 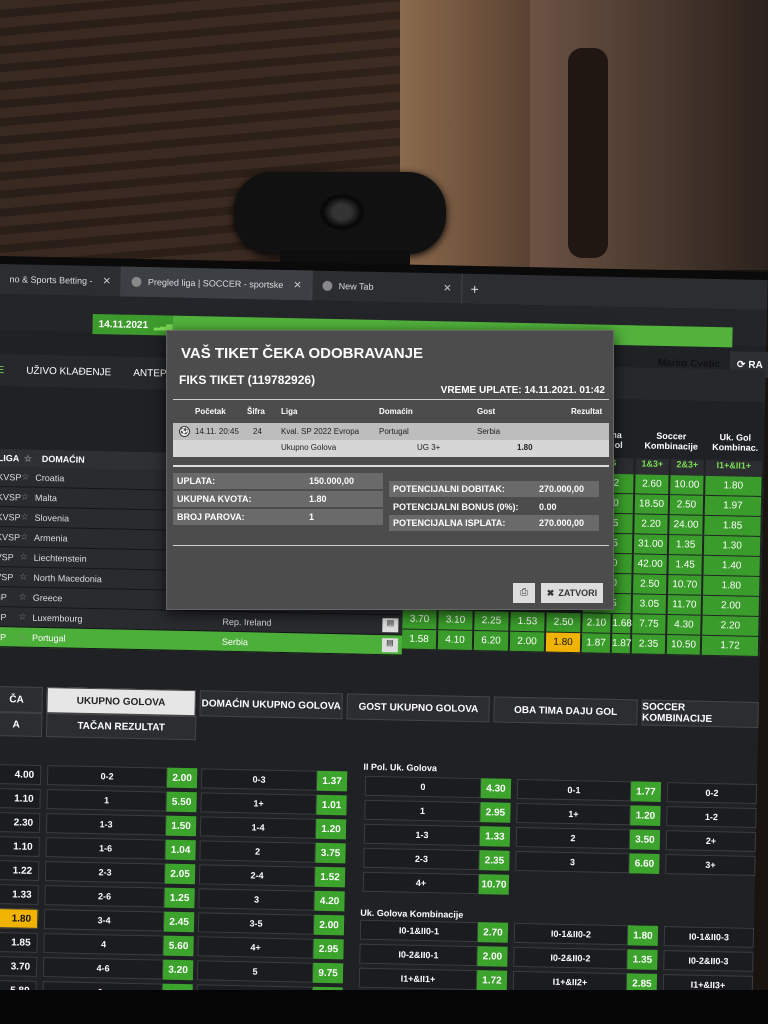 What do you see at coordinates (273, 804) in the screenshot?
I see `market-cell: 1+ 1.01` at bounding box center [273, 804].